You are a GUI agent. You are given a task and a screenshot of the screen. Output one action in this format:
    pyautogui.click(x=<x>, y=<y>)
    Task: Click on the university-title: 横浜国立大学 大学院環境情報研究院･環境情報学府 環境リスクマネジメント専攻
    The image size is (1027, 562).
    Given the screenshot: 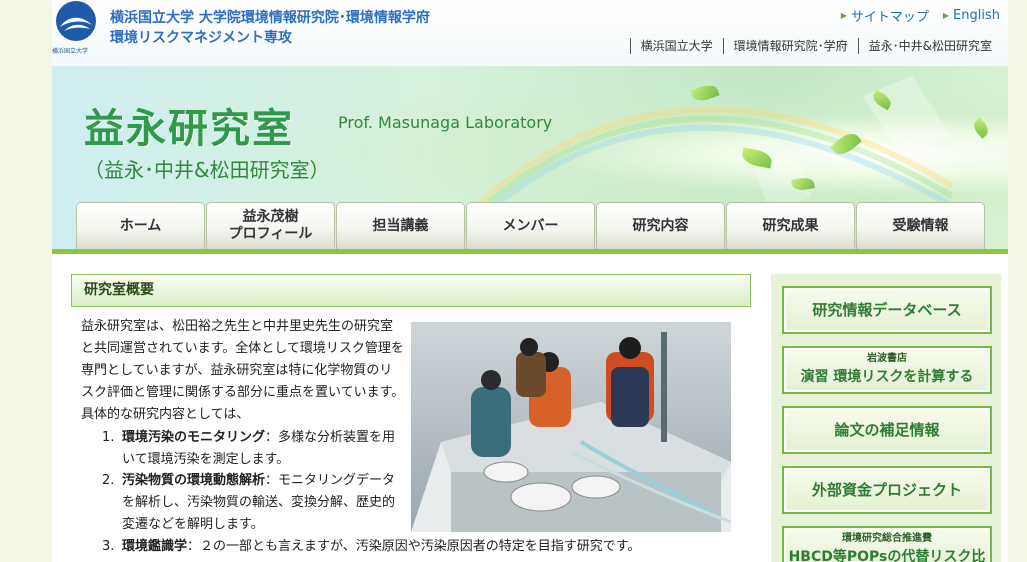 What is the action you would take?
    pyautogui.click(x=270, y=28)
    